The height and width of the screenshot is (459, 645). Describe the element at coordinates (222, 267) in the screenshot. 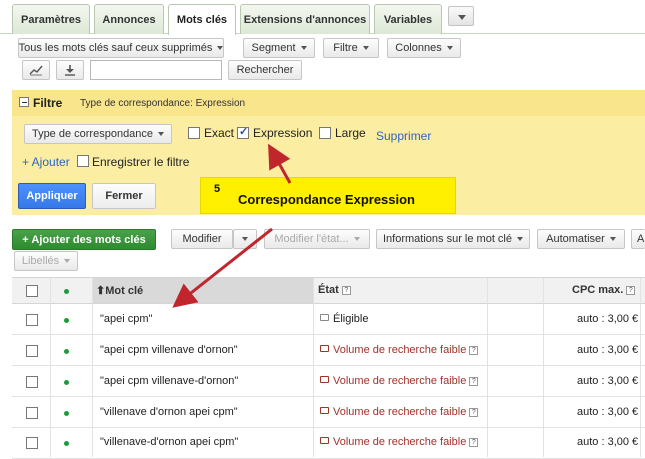

I see `arrow-to-keyword-cell` at that location.